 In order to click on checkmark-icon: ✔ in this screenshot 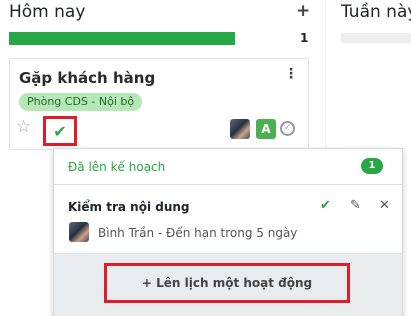, I will do `click(60, 131)`.